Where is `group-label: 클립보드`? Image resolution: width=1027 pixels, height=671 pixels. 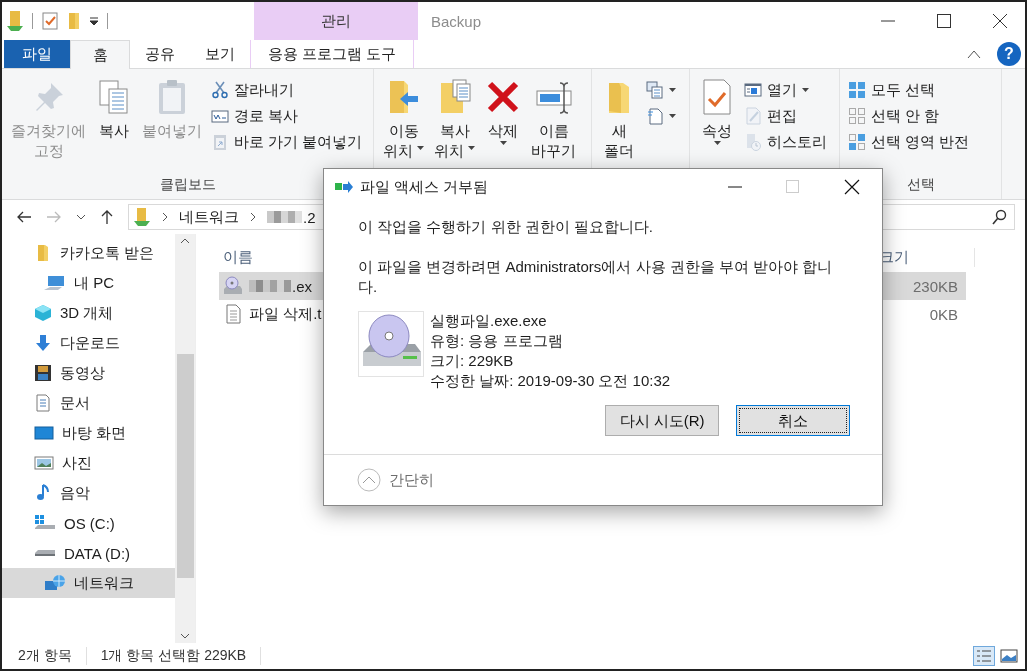
group-label: 클립보드 is located at coordinates (187, 185).